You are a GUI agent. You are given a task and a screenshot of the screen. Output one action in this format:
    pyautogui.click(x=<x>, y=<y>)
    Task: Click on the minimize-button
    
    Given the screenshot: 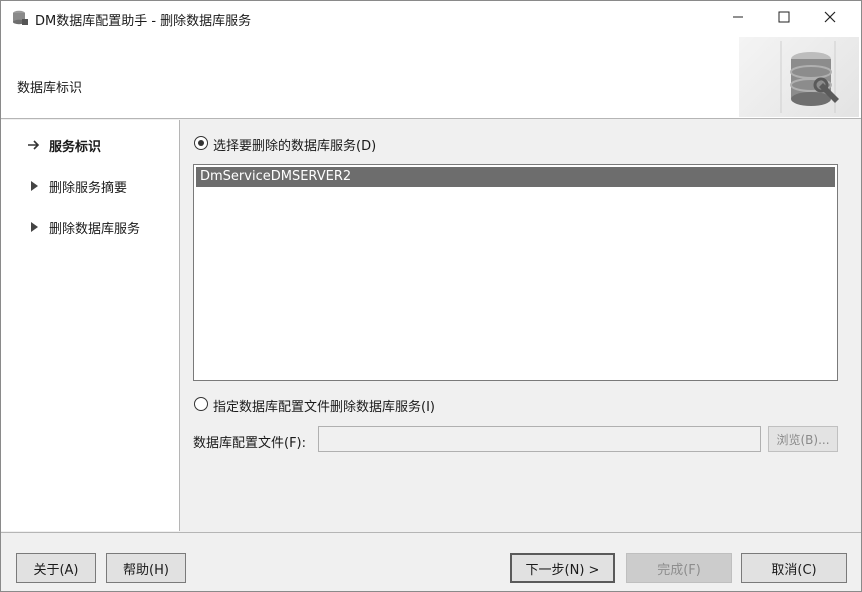 What is the action you would take?
    pyautogui.click(x=738, y=18)
    